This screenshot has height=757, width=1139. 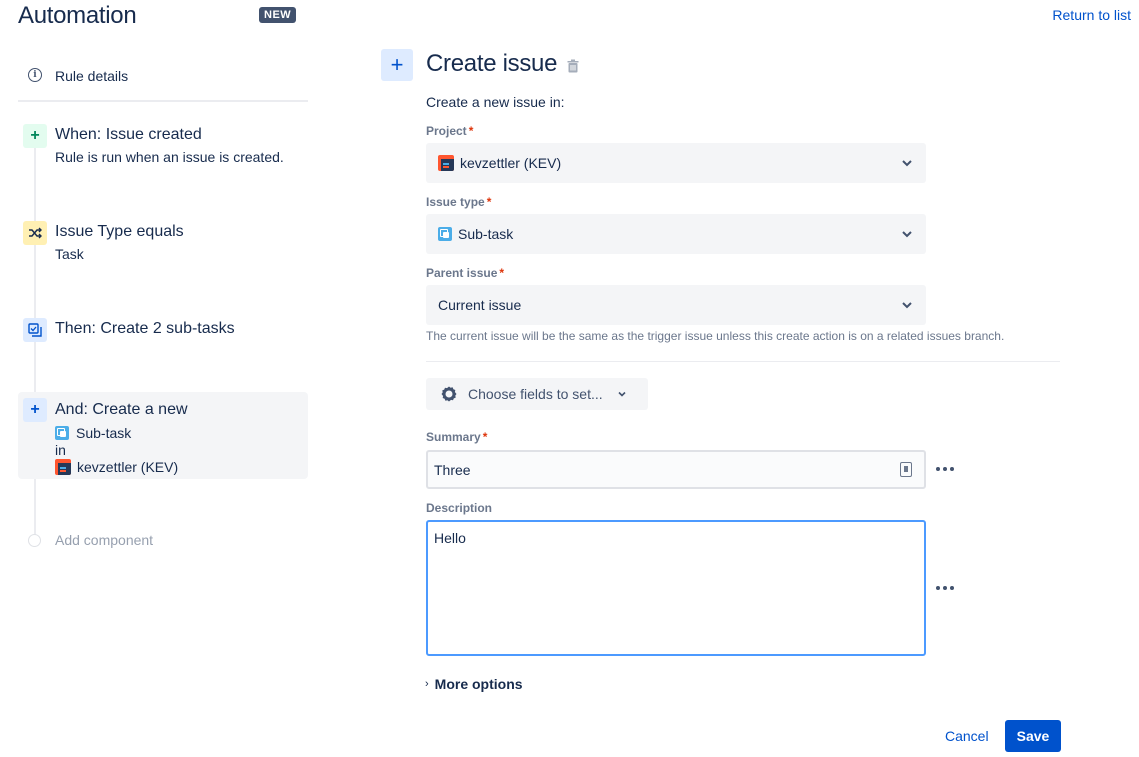 What do you see at coordinates (169, 157) in the screenshot?
I see `step-subtitle: Rule is run when an issue is created.` at bounding box center [169, 157].